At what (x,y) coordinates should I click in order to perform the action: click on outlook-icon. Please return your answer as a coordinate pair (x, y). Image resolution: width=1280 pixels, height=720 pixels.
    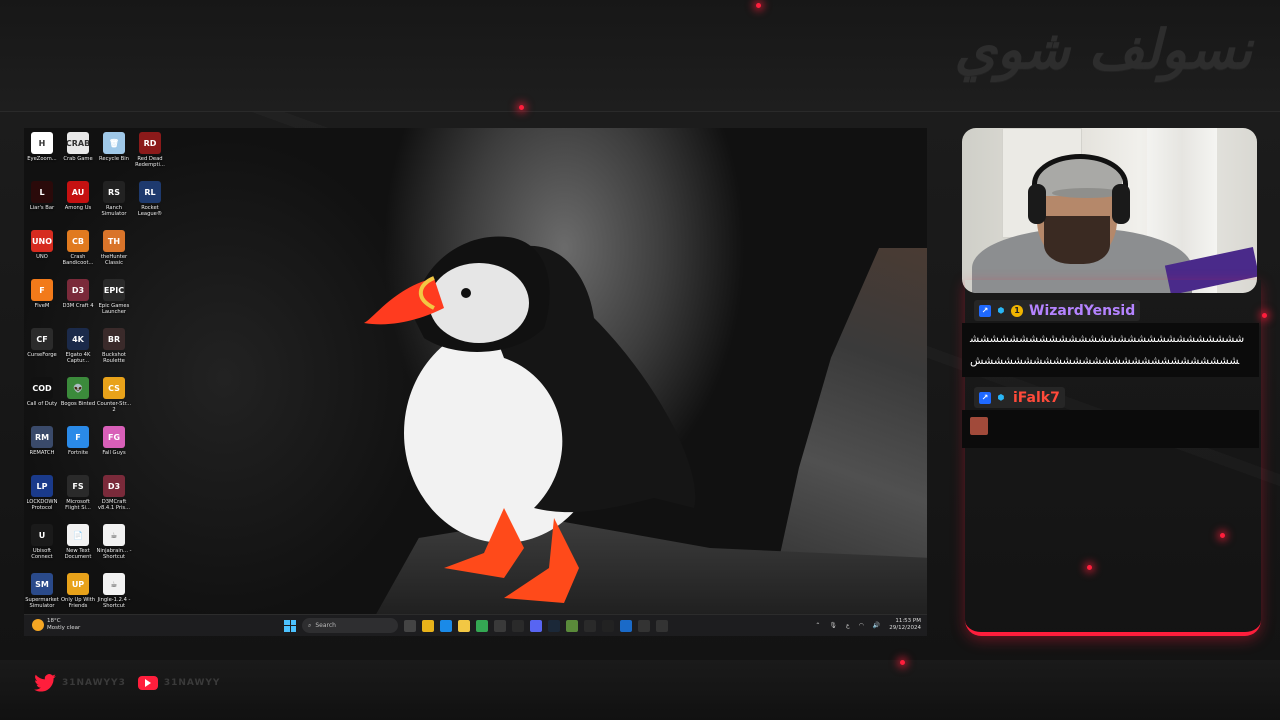
    Looking at the image, I should click on (626, 625).